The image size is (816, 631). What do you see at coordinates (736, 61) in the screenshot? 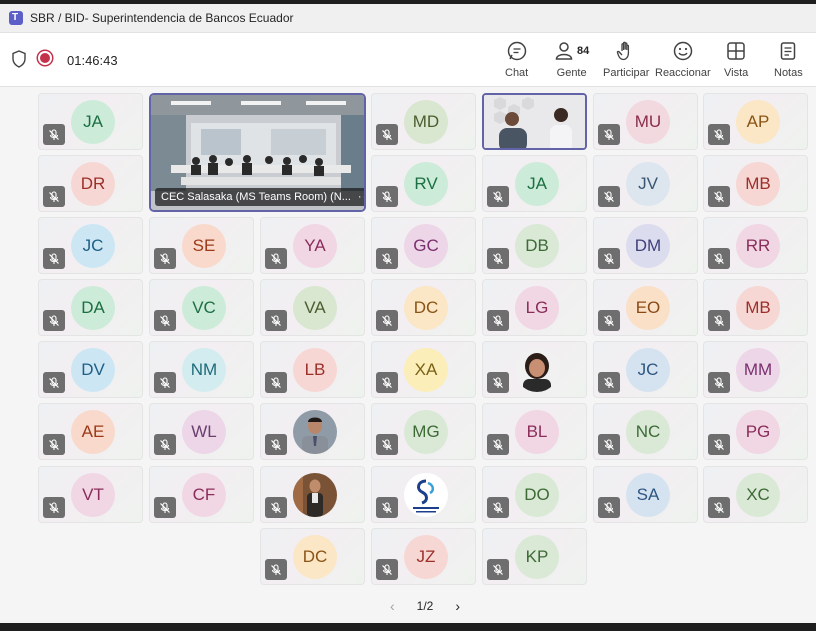
I see `view-button: Vista` at bounding box center [736, 61].